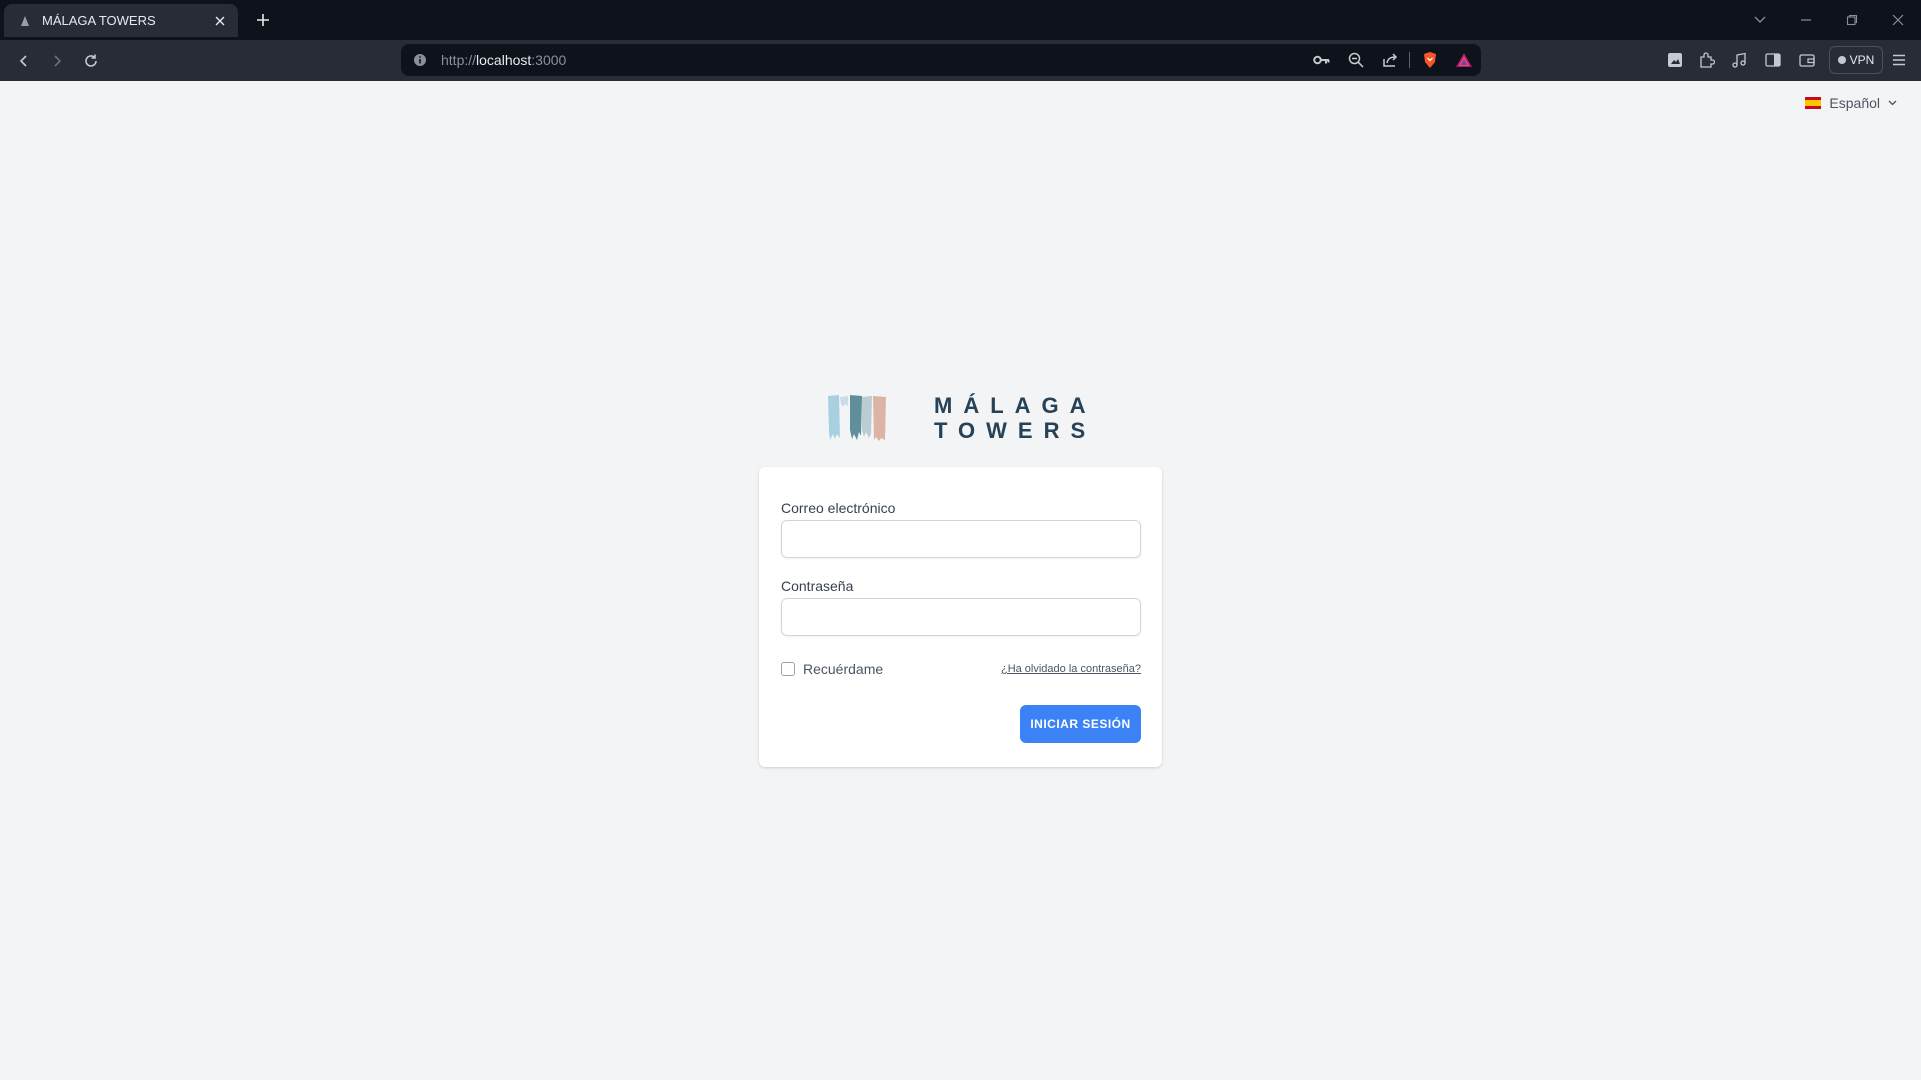  Describe the element at coordinates (459, 60) in the screenshot. I see `url-scheme: http://` at that location.